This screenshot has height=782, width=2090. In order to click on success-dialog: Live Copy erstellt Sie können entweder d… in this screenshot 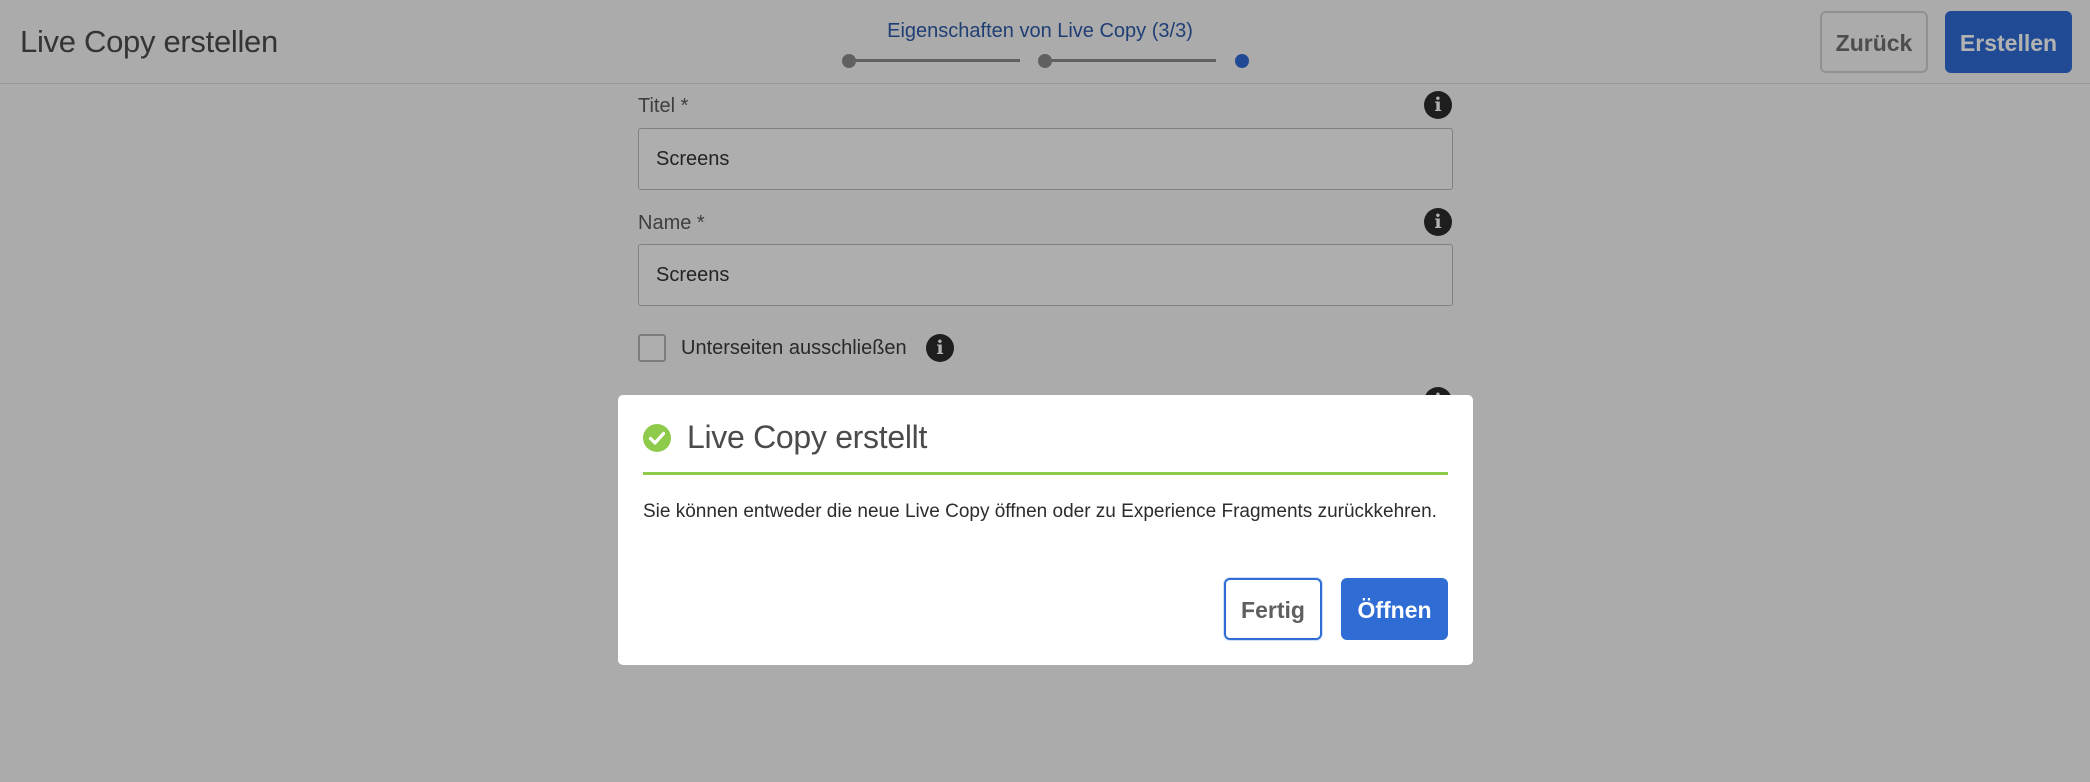, I will do `click(1045, 530)`.